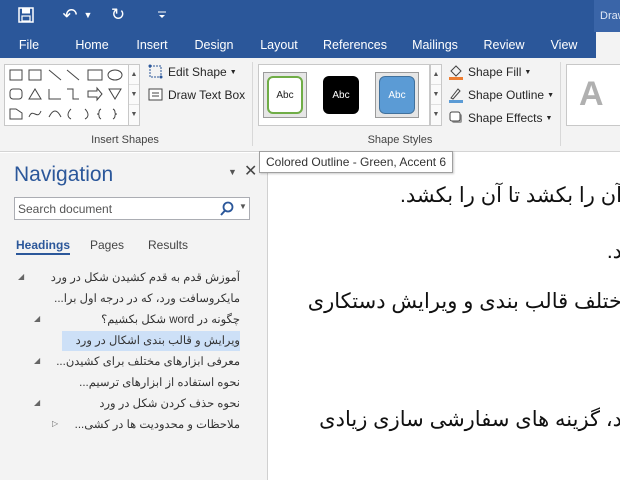 The image size is (620, 480). Describe the element at coordinates (608, 45) in the screenshot. I see `tab-format` at that location.